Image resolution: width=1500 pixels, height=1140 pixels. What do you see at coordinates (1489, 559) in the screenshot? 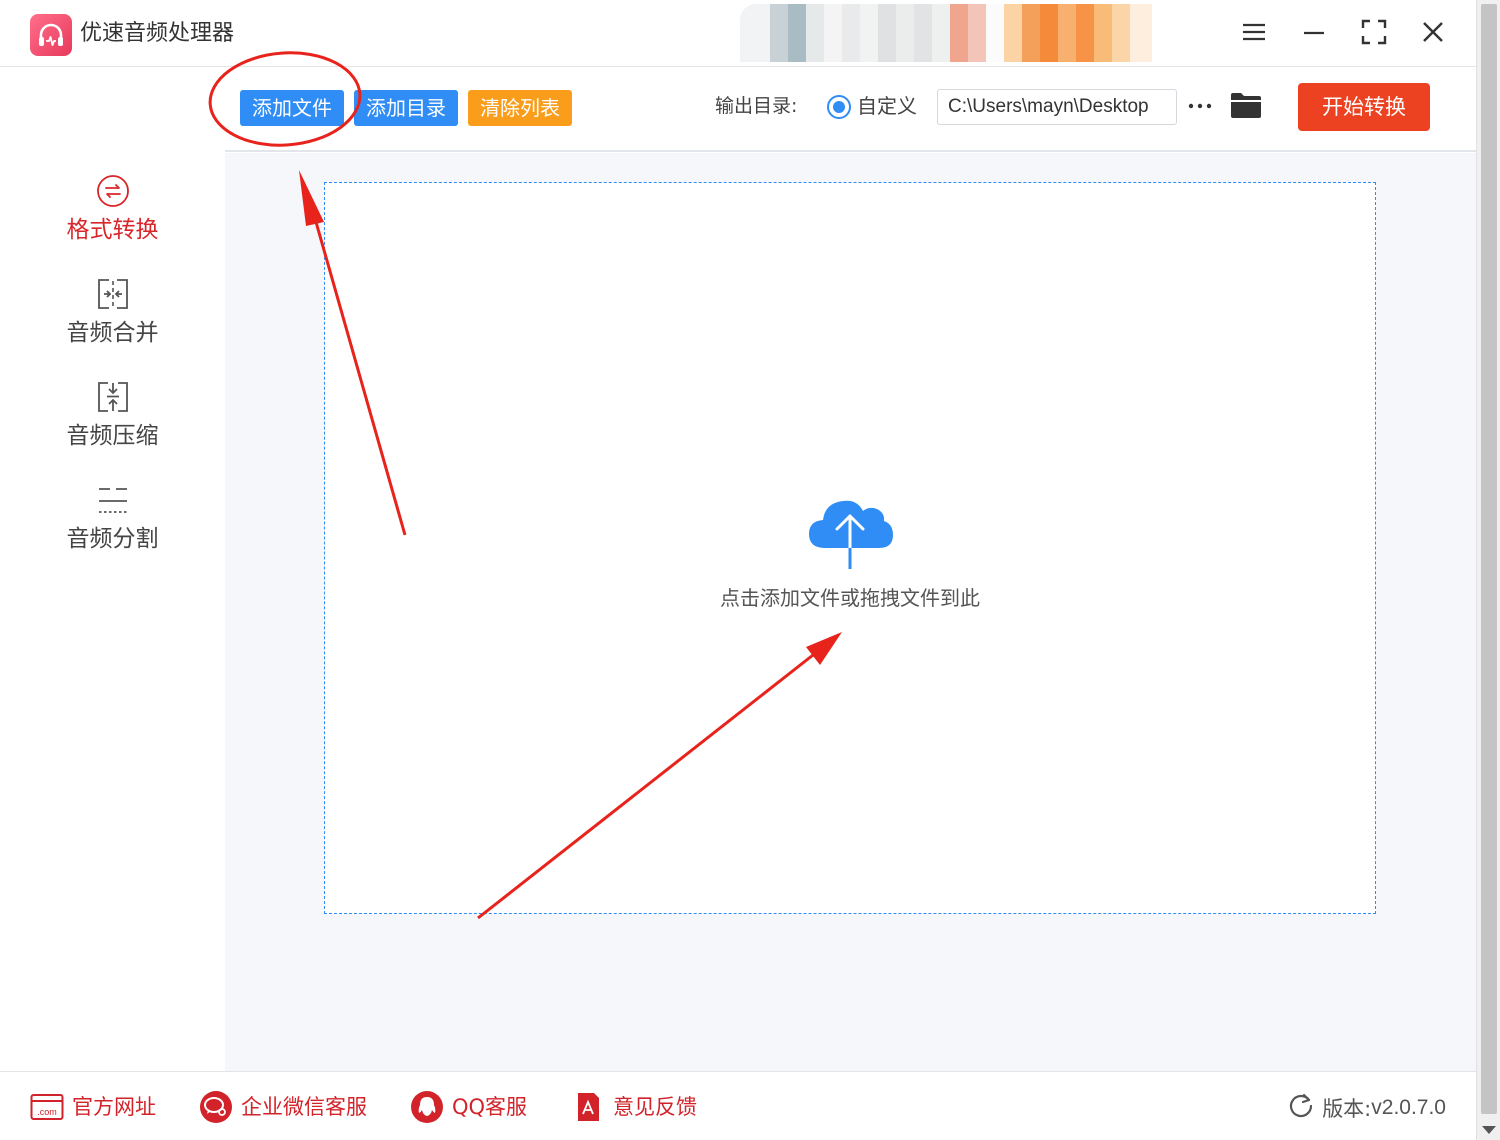
I see `scrollbar-thumb` at bounding box center [1489, 559].